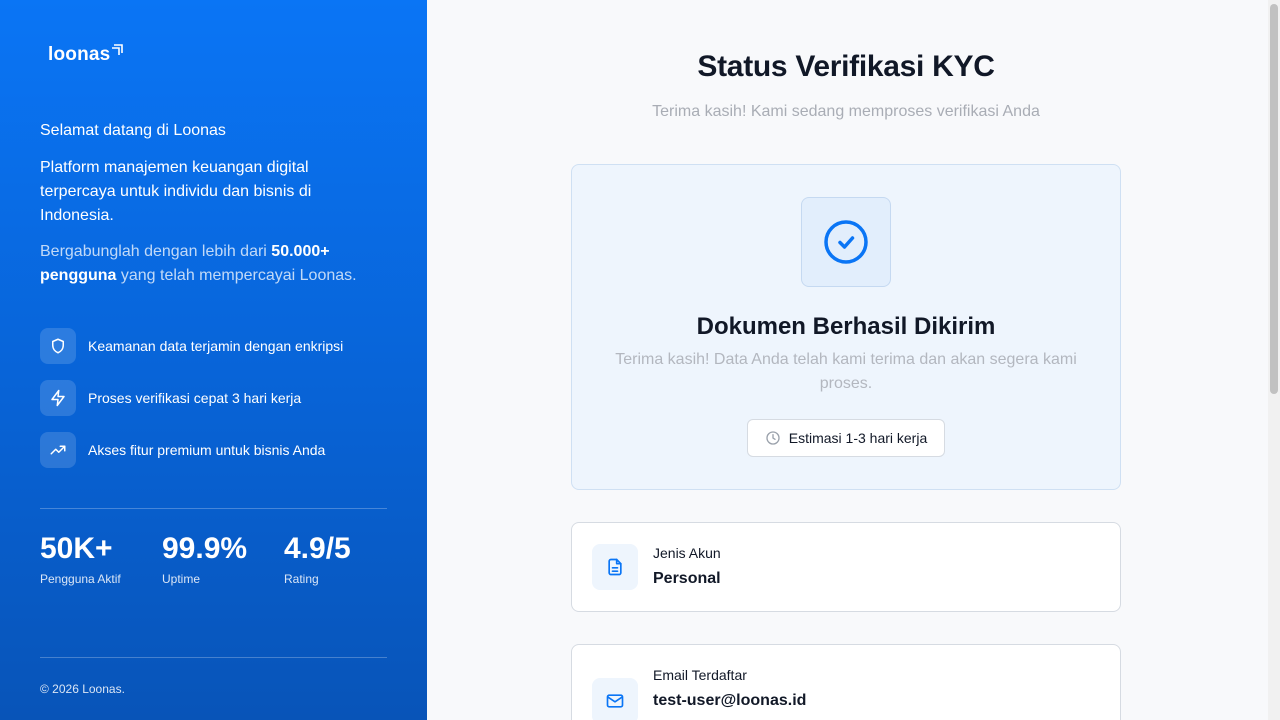 The image size is (1280, 720). I want to click on stat-value: 99.9%, so click(205, 548).